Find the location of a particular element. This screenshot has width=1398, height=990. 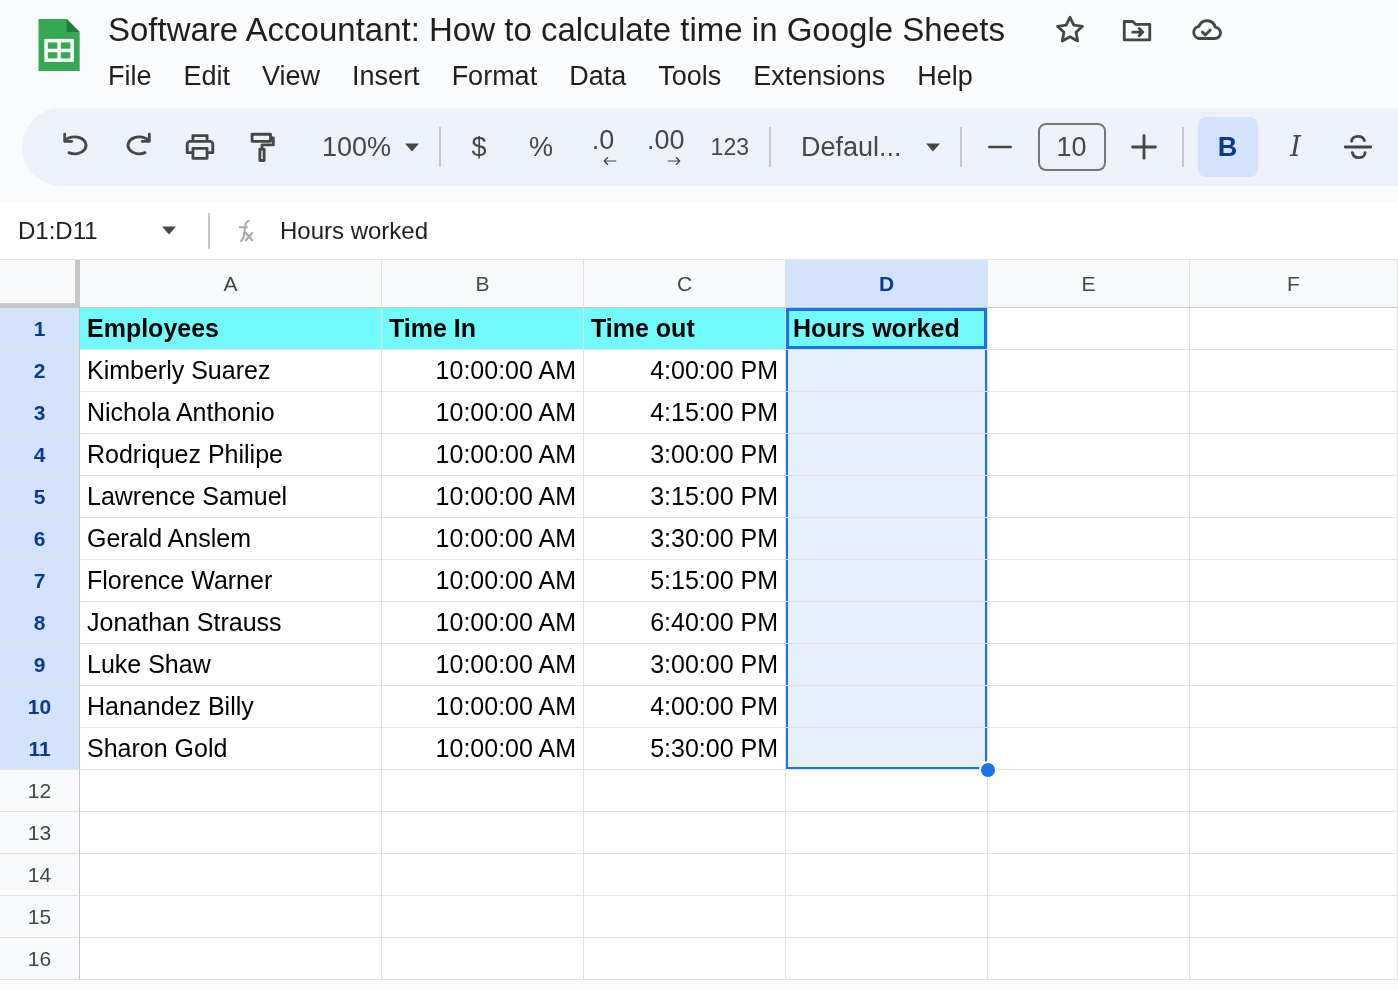

table-cell: Lawrence Samuel is located at coordinates (231, 497).